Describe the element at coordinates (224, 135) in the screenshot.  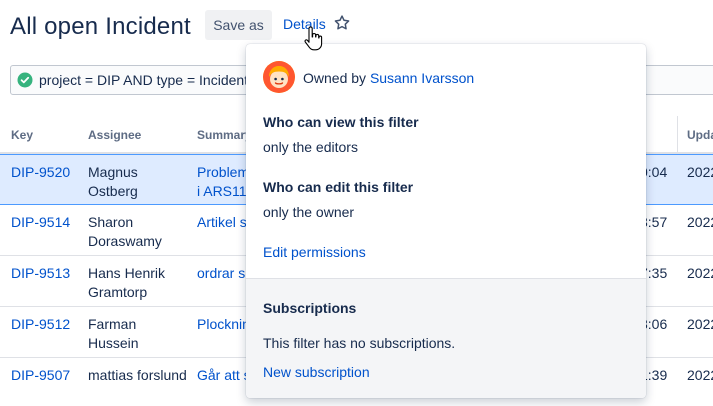
I see `column-header-summary: Summary` at that location.